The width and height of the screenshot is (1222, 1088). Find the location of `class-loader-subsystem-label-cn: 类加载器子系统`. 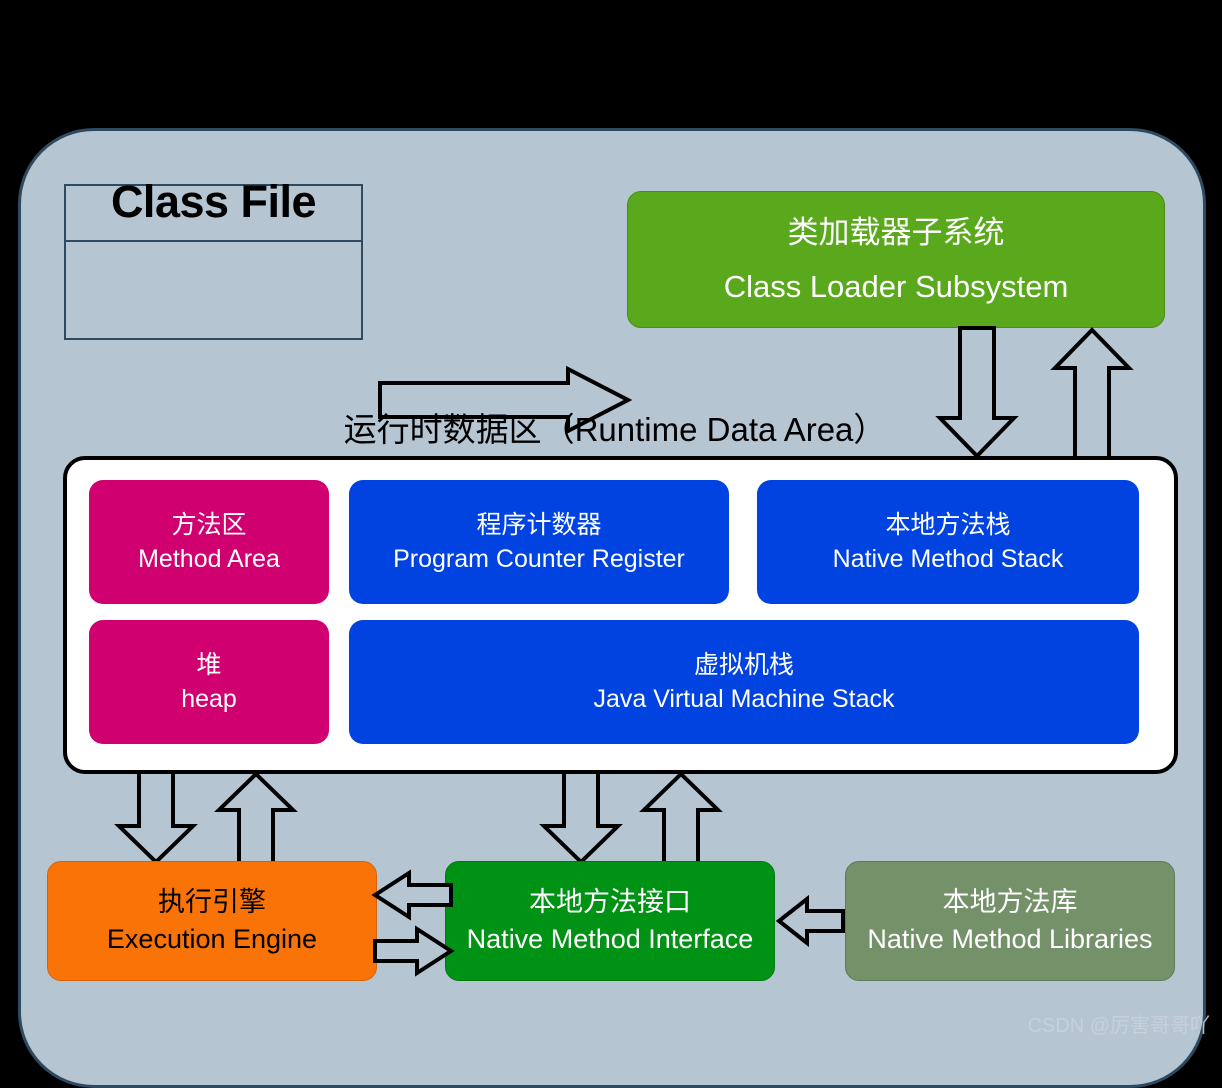

class-loader-subsystem-label-cn: 类加载器子系统 is located at coordinates (896, 232).